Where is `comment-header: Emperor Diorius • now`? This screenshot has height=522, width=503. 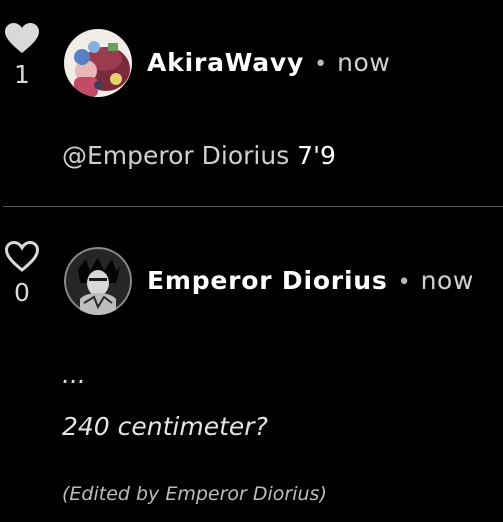 comment-header: Emperor Diorius • now is located at coordinates (310, 282).